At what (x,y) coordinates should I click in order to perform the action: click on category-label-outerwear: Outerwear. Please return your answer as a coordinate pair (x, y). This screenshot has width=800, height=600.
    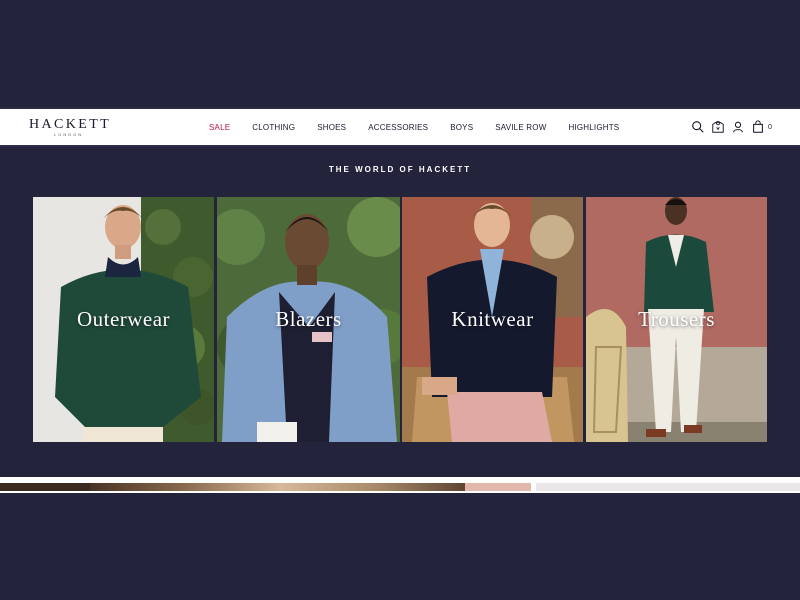
    Looking at the image, I should click on (123, 319).